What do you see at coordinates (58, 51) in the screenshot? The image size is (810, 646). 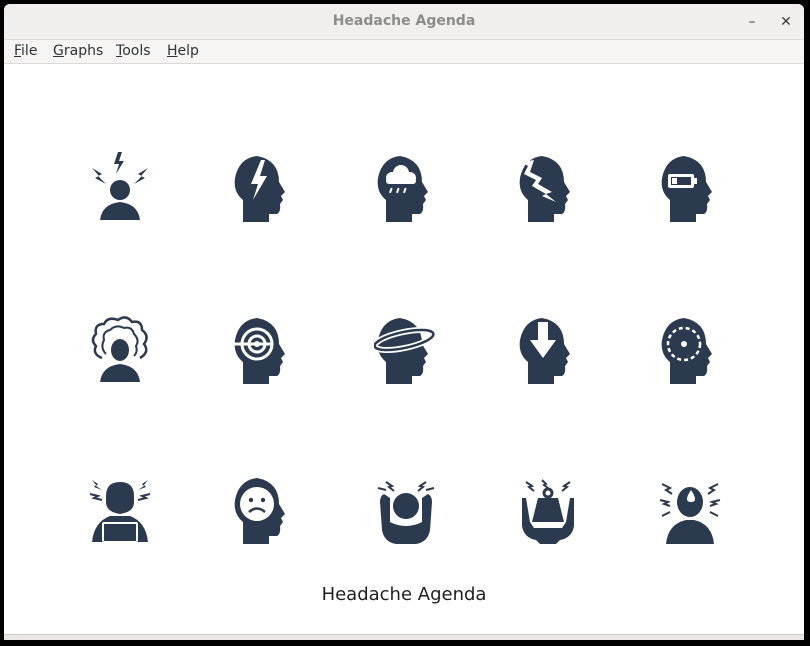 I see `menu-graphs-mnemonic: G` at bounding box center [58, 51].